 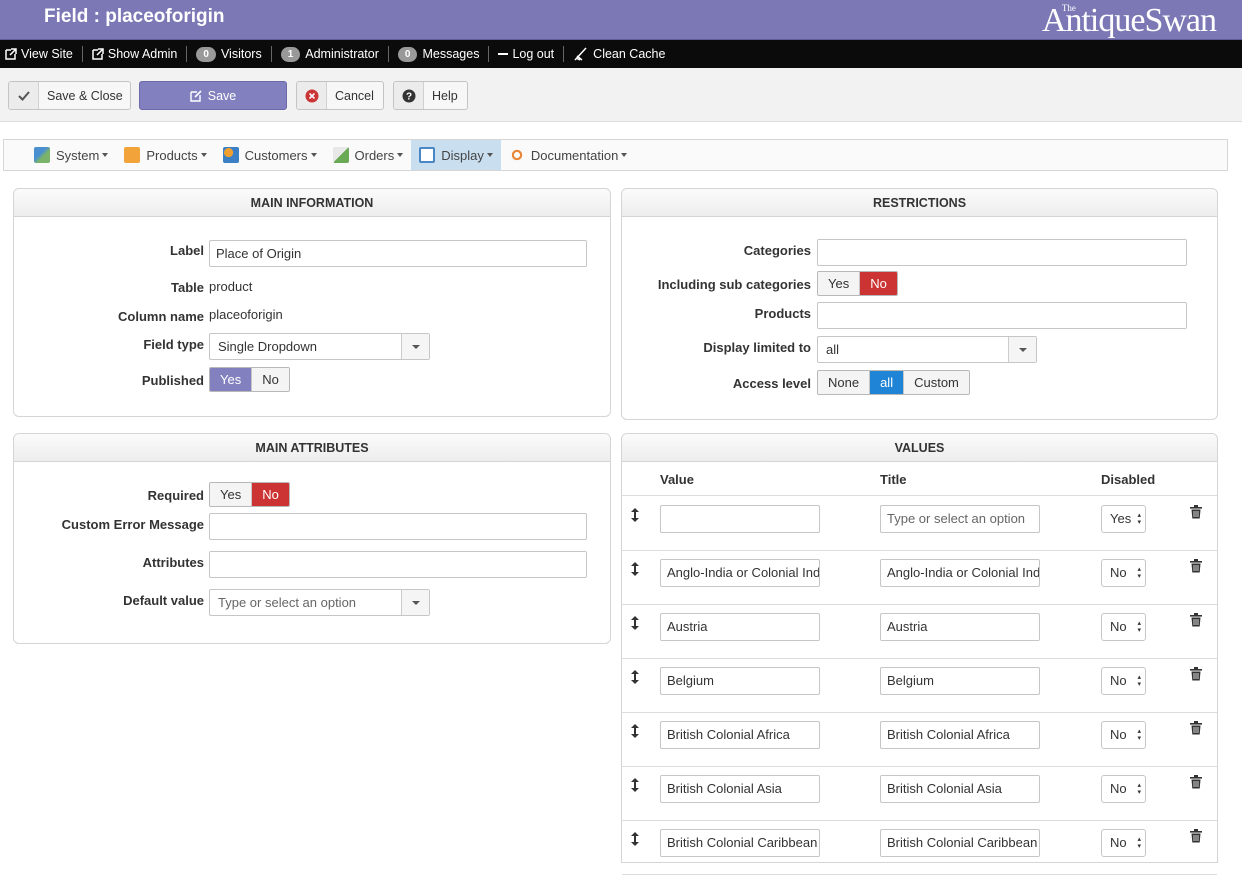 I want to click on required-no: No, so click(x=270, y=494).